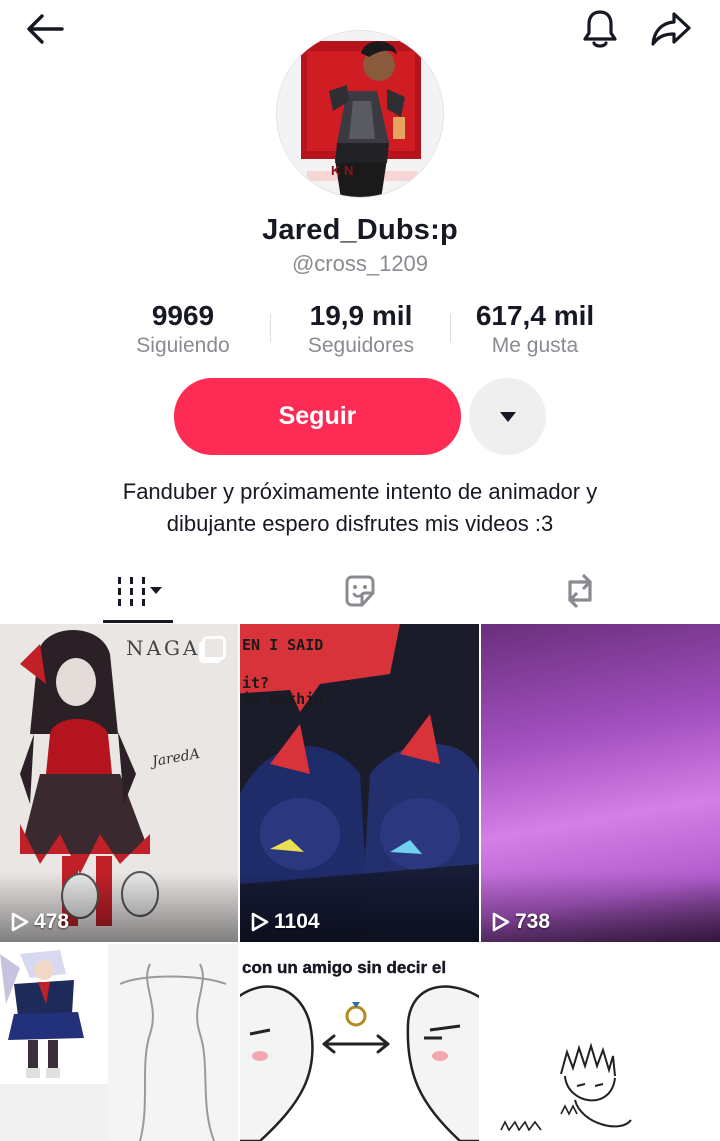 The image size is (720, 1141). Describe the element at coordinates (214, 648) in the screenshot. I see `multi-image-icon` at that location.